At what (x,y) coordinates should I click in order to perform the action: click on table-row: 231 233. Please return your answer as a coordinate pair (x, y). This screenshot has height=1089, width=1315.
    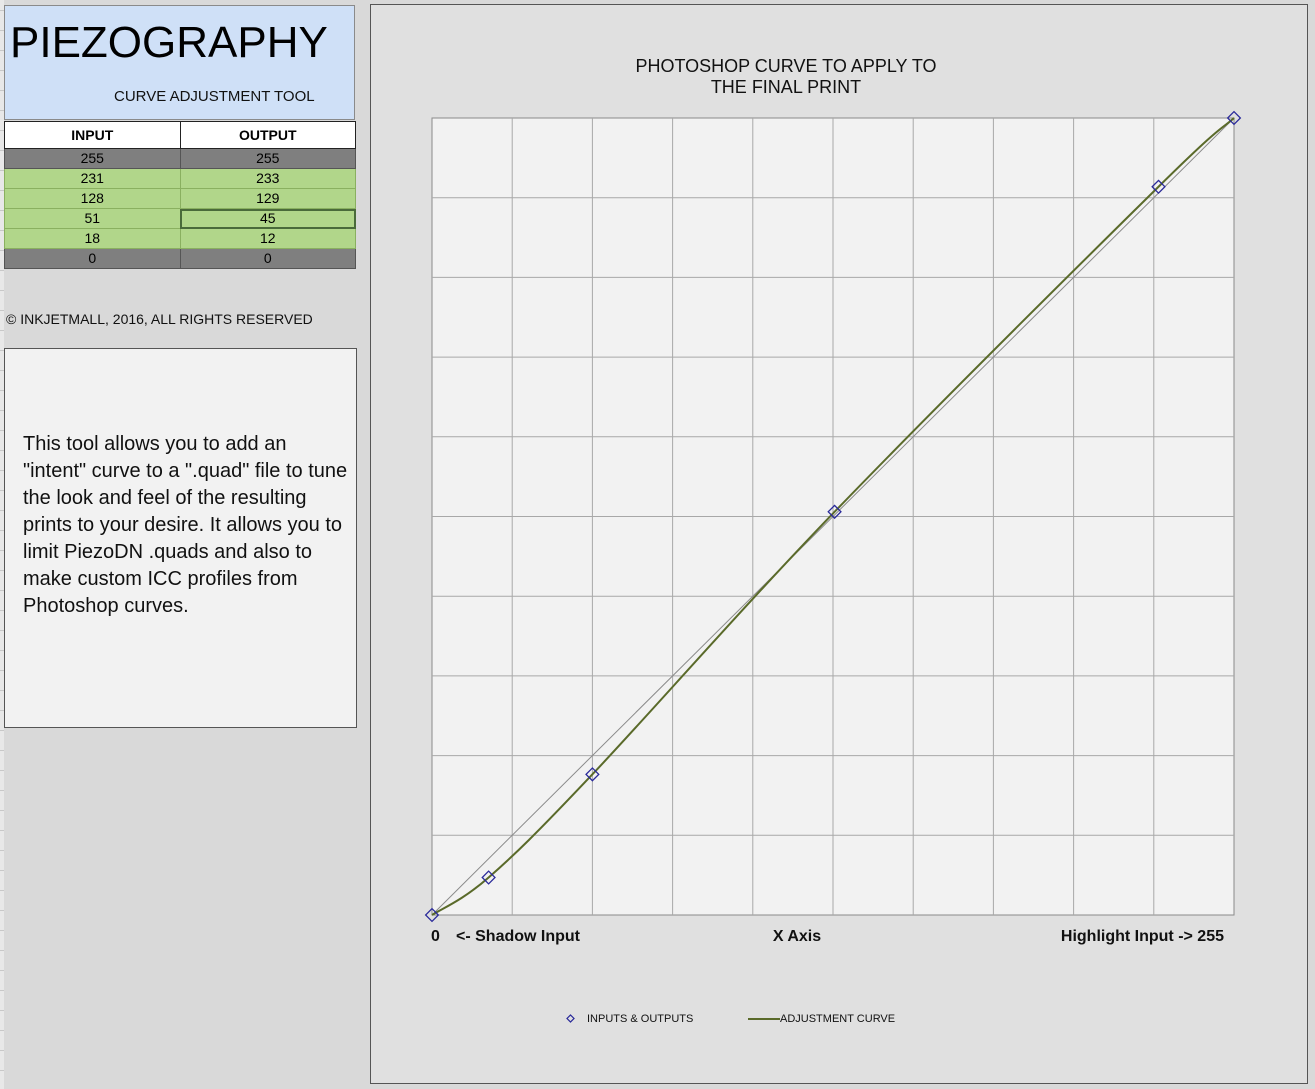
    Looking at the image, I should click on (180, 178).